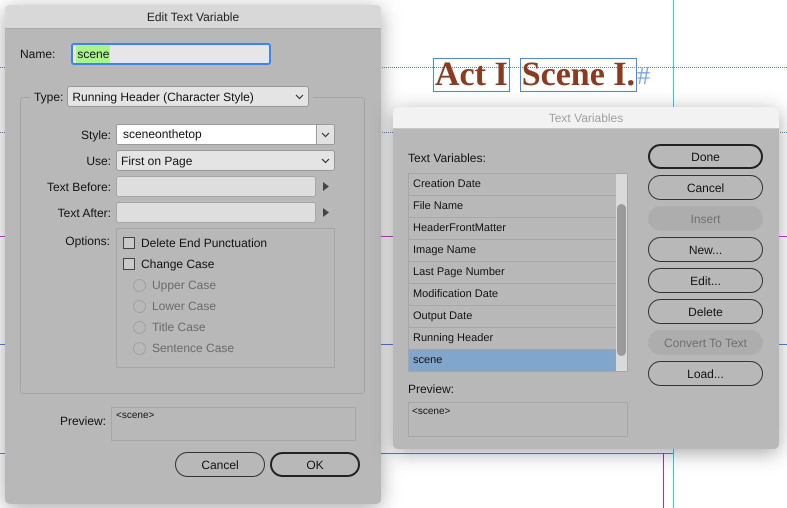 The height and width of the screenshot is (508, 787). What do you see at coordinates (228, 243) in the screenshot?
I see `checkbox-option: Delete End Punctuation` at bounding box center [228, 243].